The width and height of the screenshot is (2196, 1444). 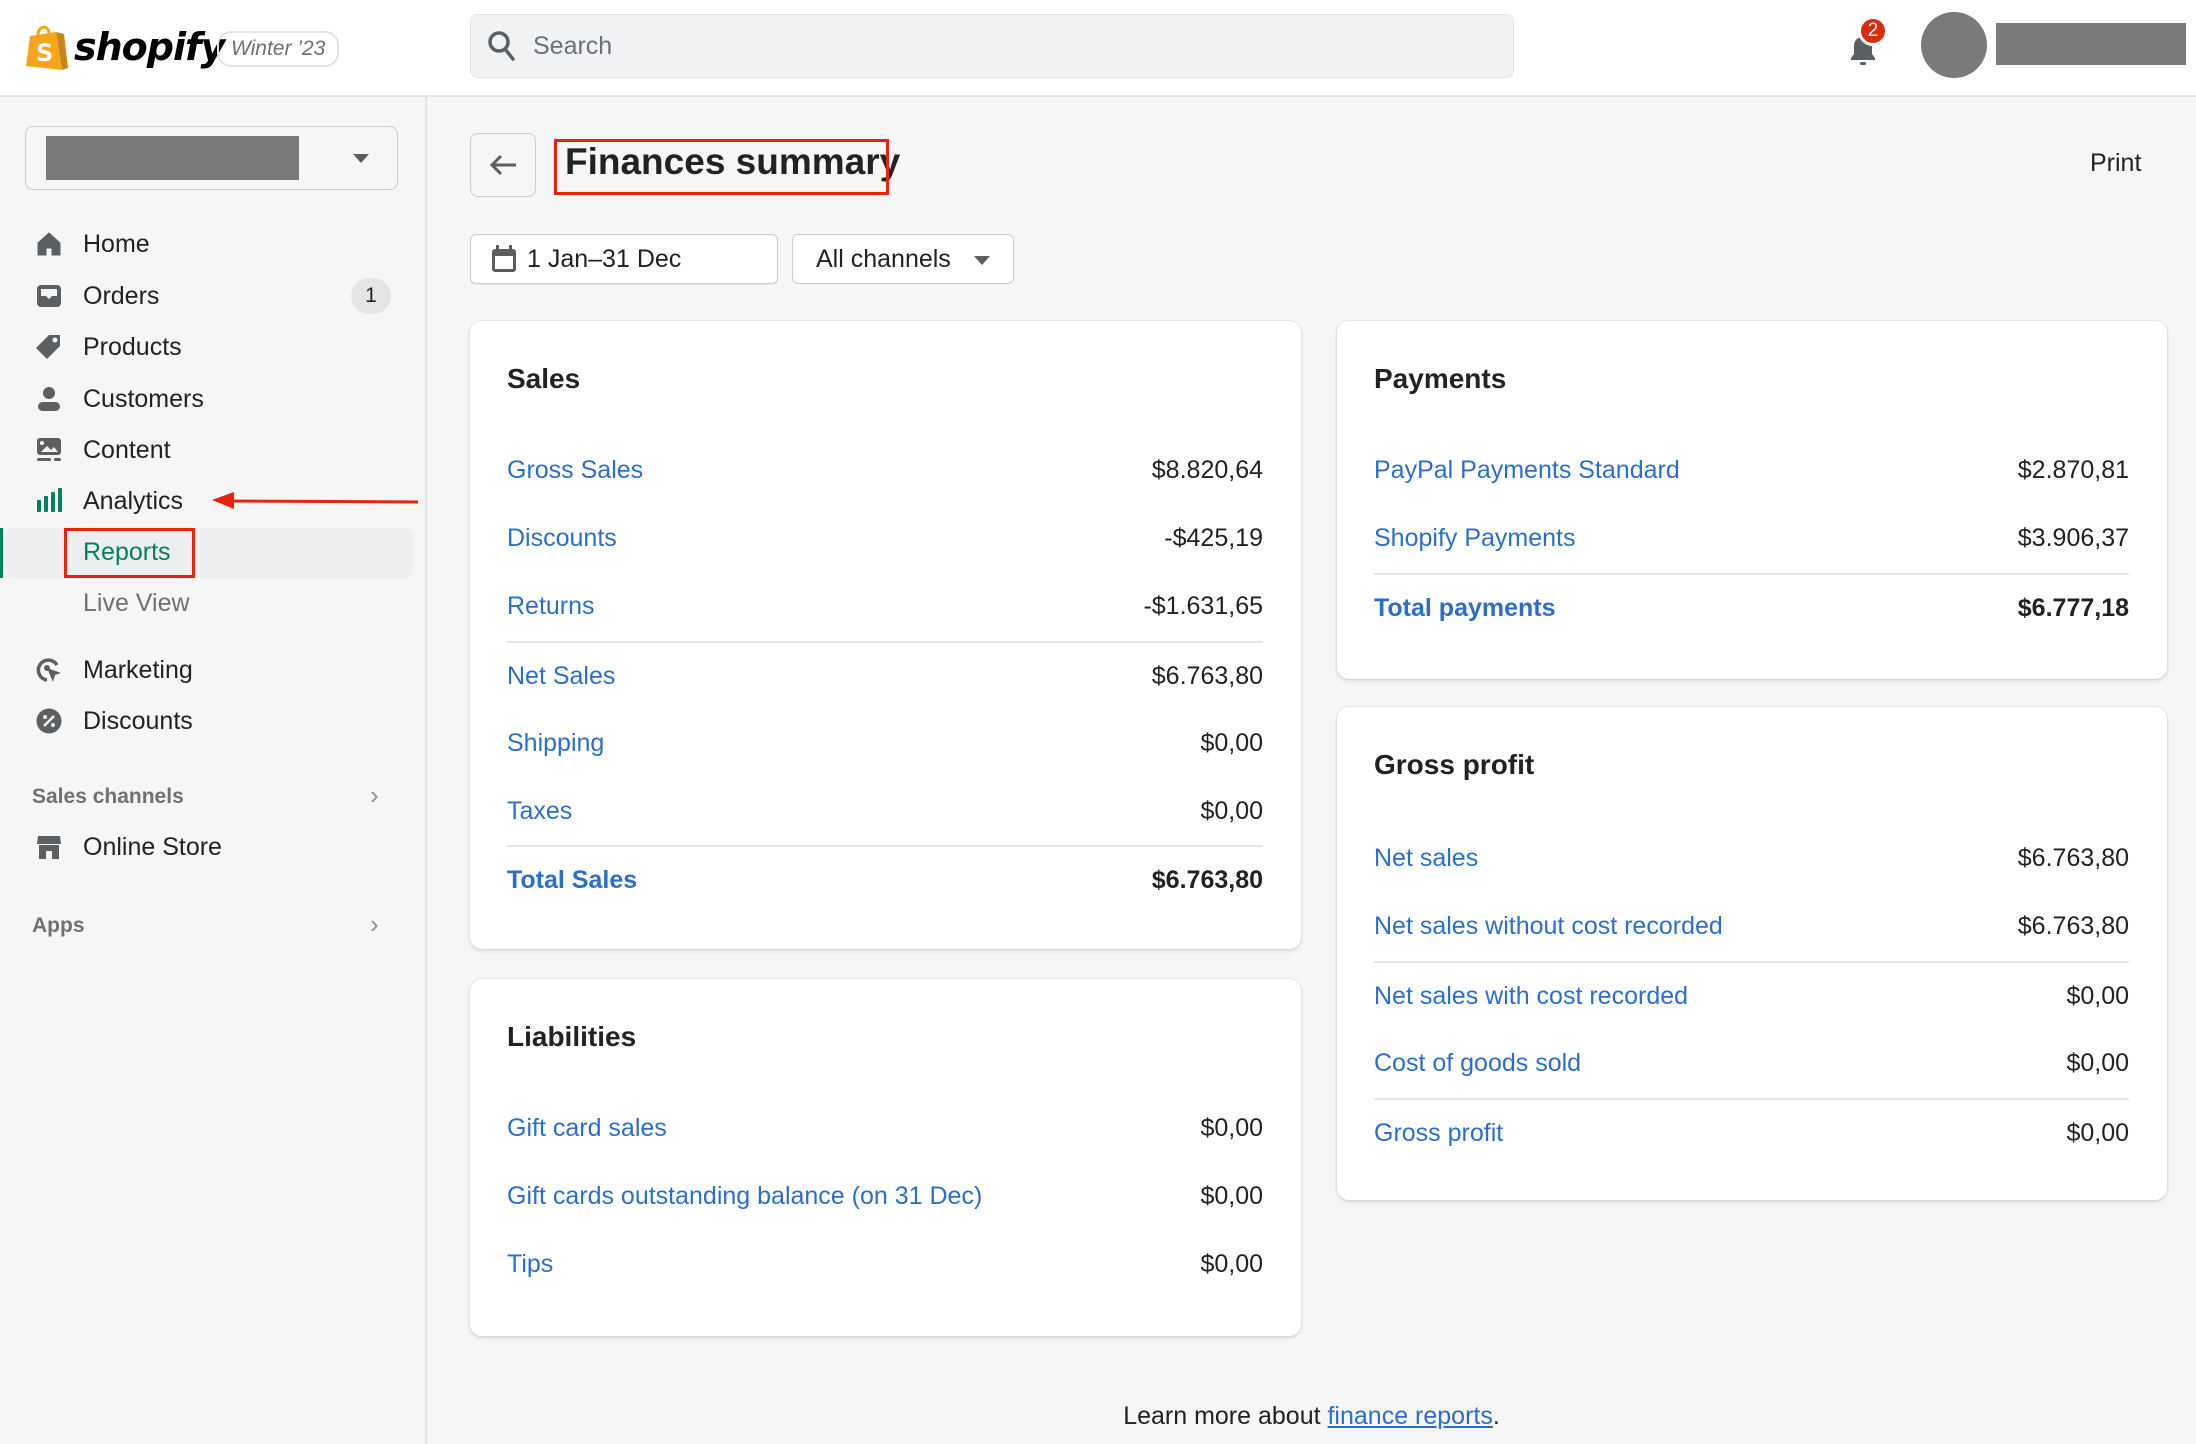 I want to click on sales-row-link: Returns, so click(x=551, y=606).